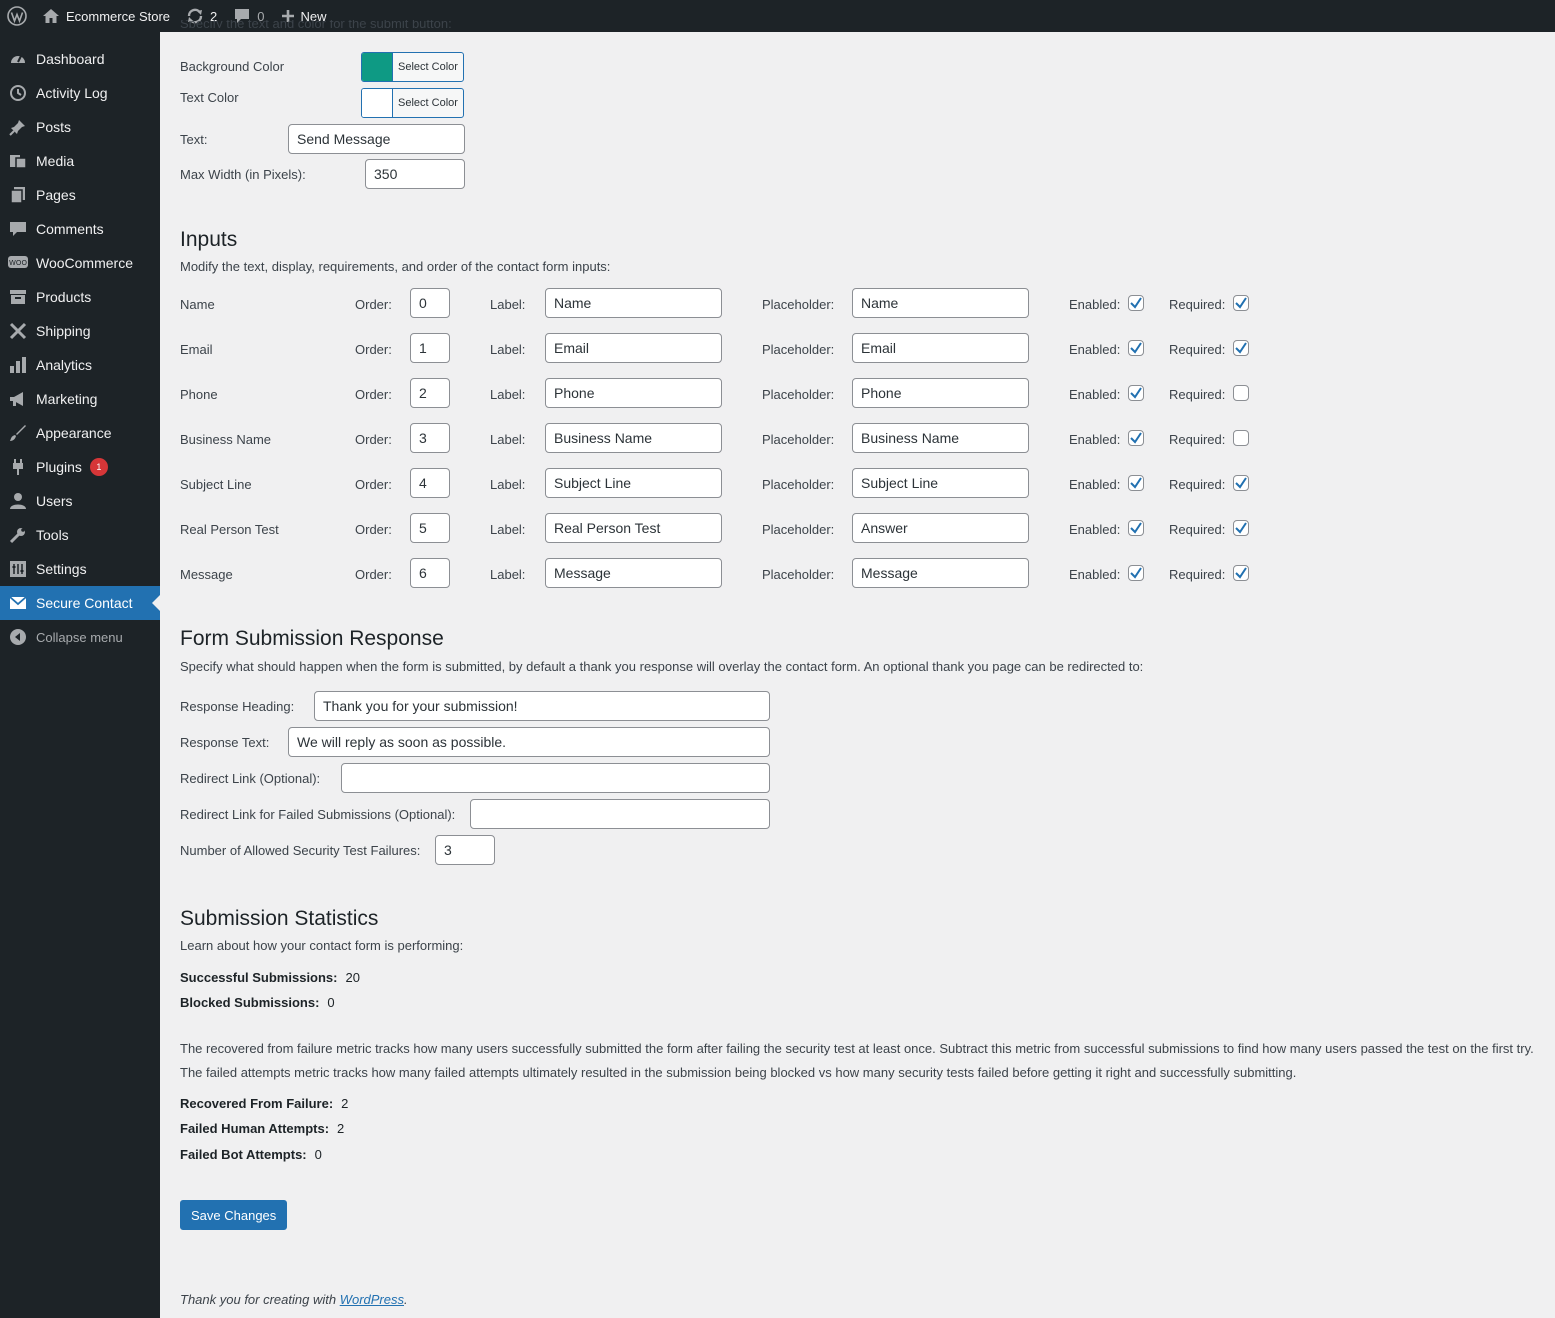 The width and height of the screenshot is (1555, 1318). I want to click on wordpress-link: WordPress, so click(372, 1299).